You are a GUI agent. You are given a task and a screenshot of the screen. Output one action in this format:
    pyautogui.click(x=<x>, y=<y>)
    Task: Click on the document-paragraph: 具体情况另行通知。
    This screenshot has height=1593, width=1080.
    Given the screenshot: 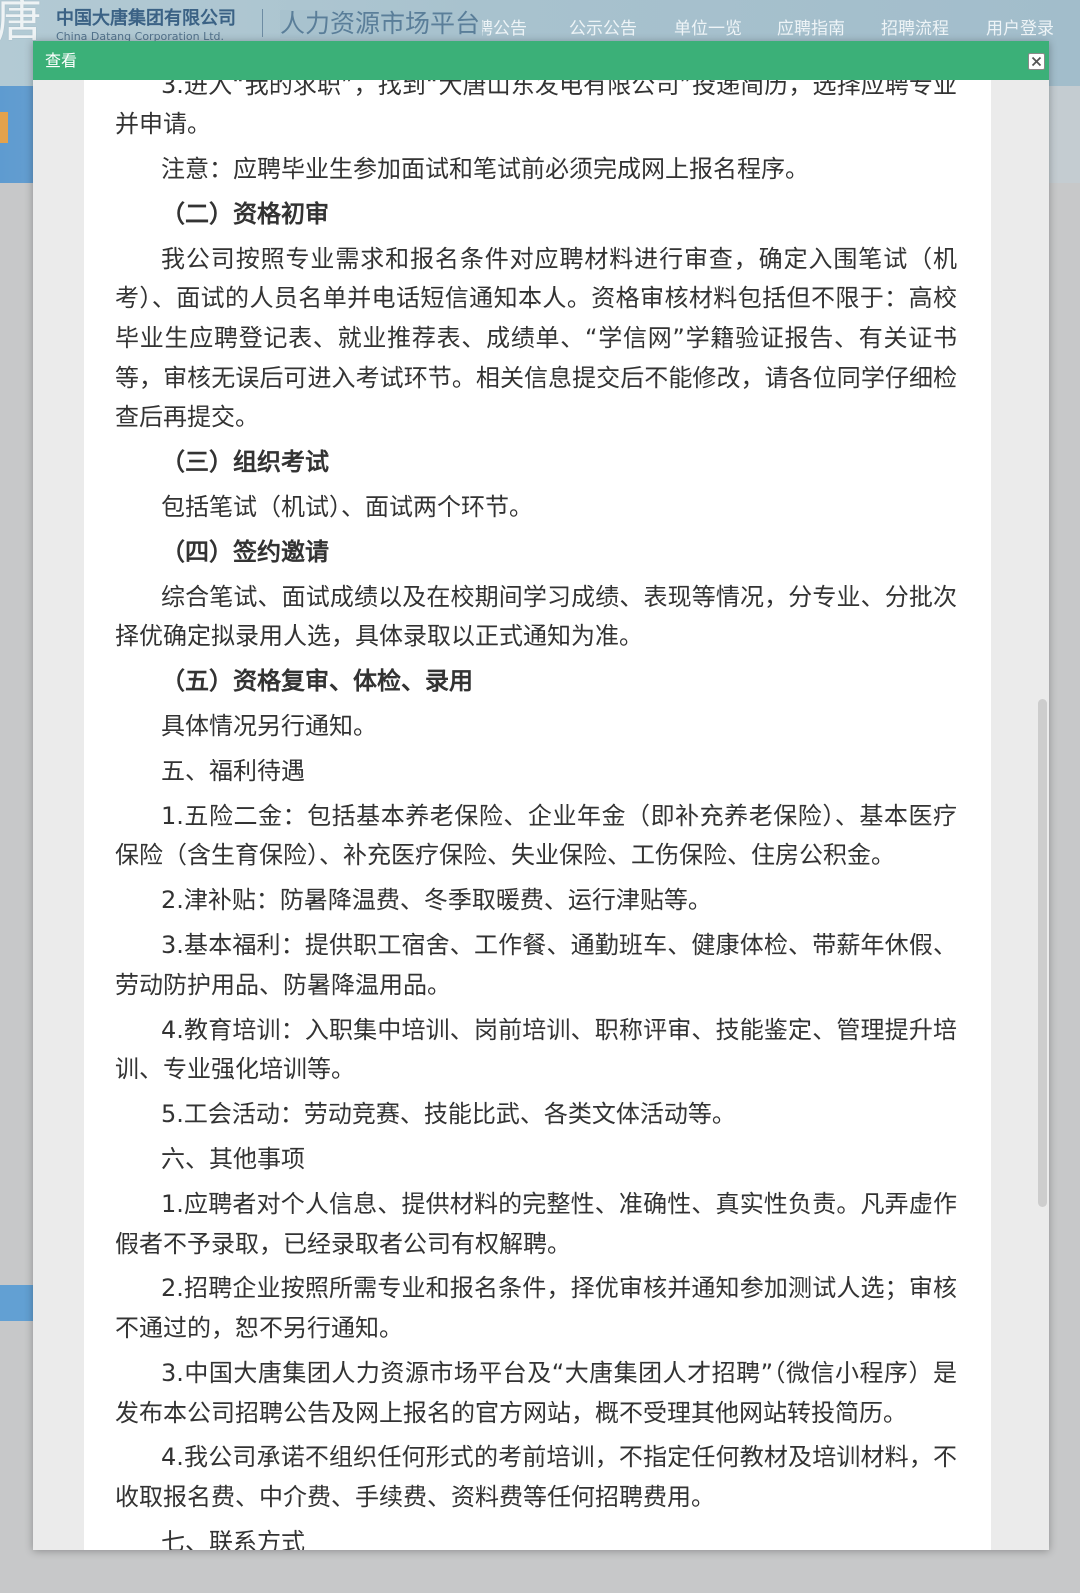 What is the action you would take?
    pyautogui.click(x=536, y=727)
    